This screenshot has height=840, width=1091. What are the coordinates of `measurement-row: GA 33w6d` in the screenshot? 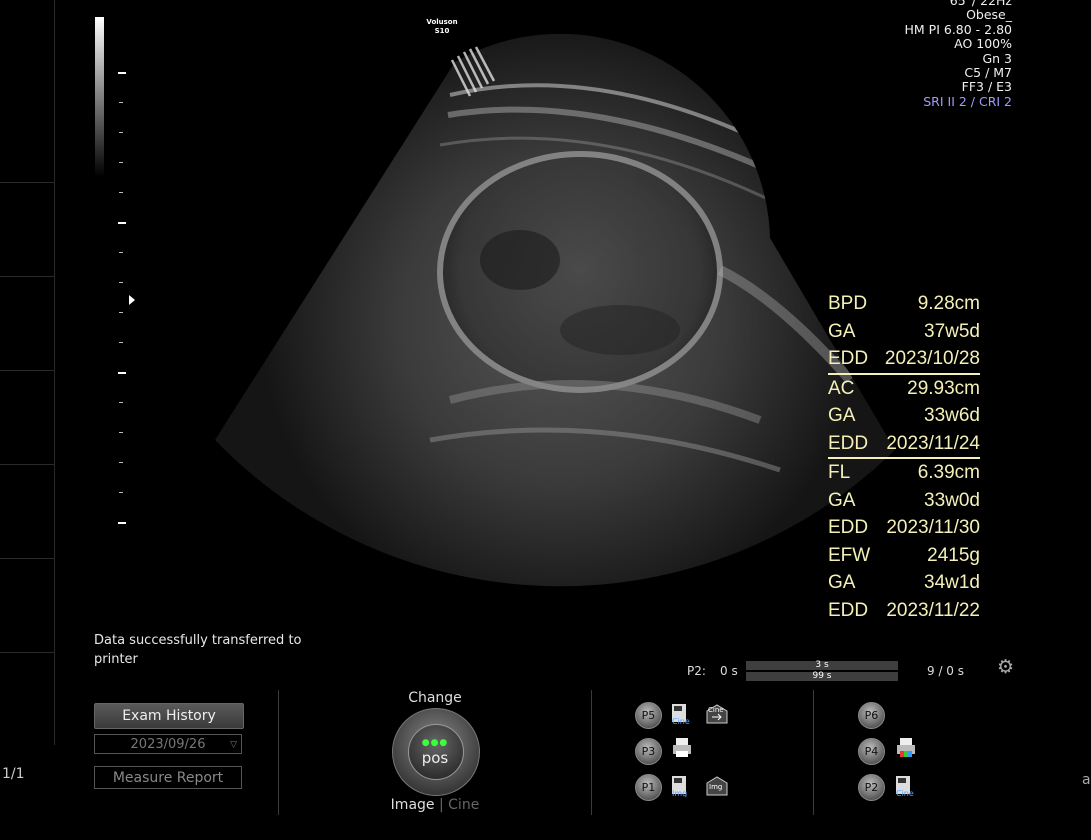 It's located at (904, 416).